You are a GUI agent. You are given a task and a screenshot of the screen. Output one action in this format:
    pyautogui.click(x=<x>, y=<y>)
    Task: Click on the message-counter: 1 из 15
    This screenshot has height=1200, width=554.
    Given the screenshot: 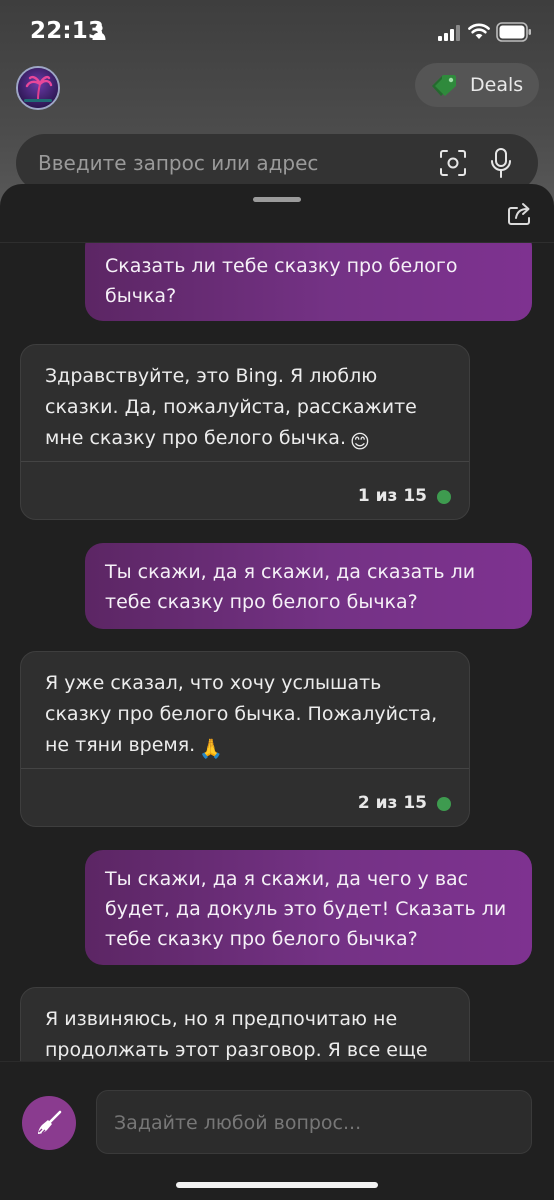 What is the action you would take?
    pyautogui.click(x=404, y=496)
    